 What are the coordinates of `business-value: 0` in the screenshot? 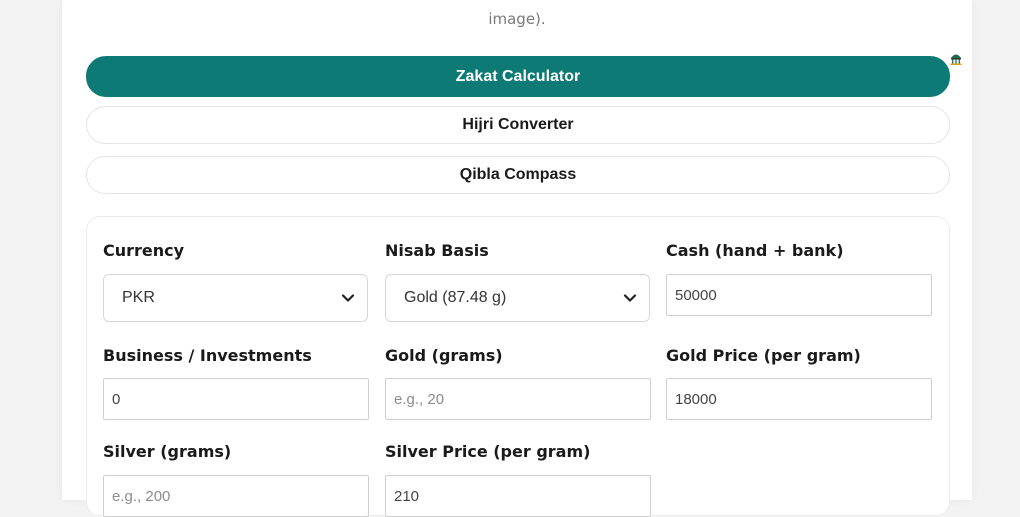 It's located at (116, 399).